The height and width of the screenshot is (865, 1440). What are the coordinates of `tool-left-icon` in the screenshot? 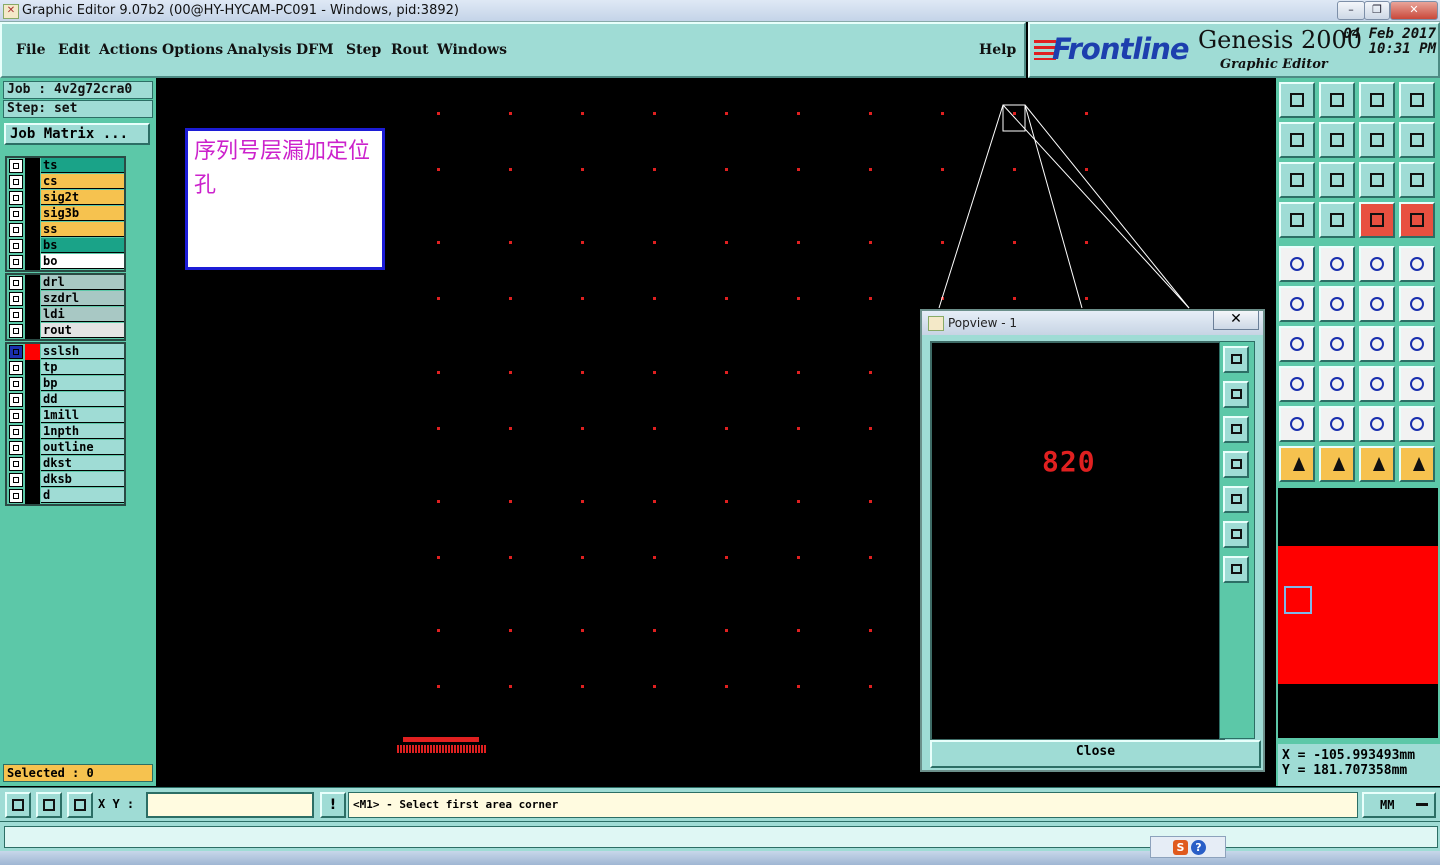 It's located at (1297, 140).